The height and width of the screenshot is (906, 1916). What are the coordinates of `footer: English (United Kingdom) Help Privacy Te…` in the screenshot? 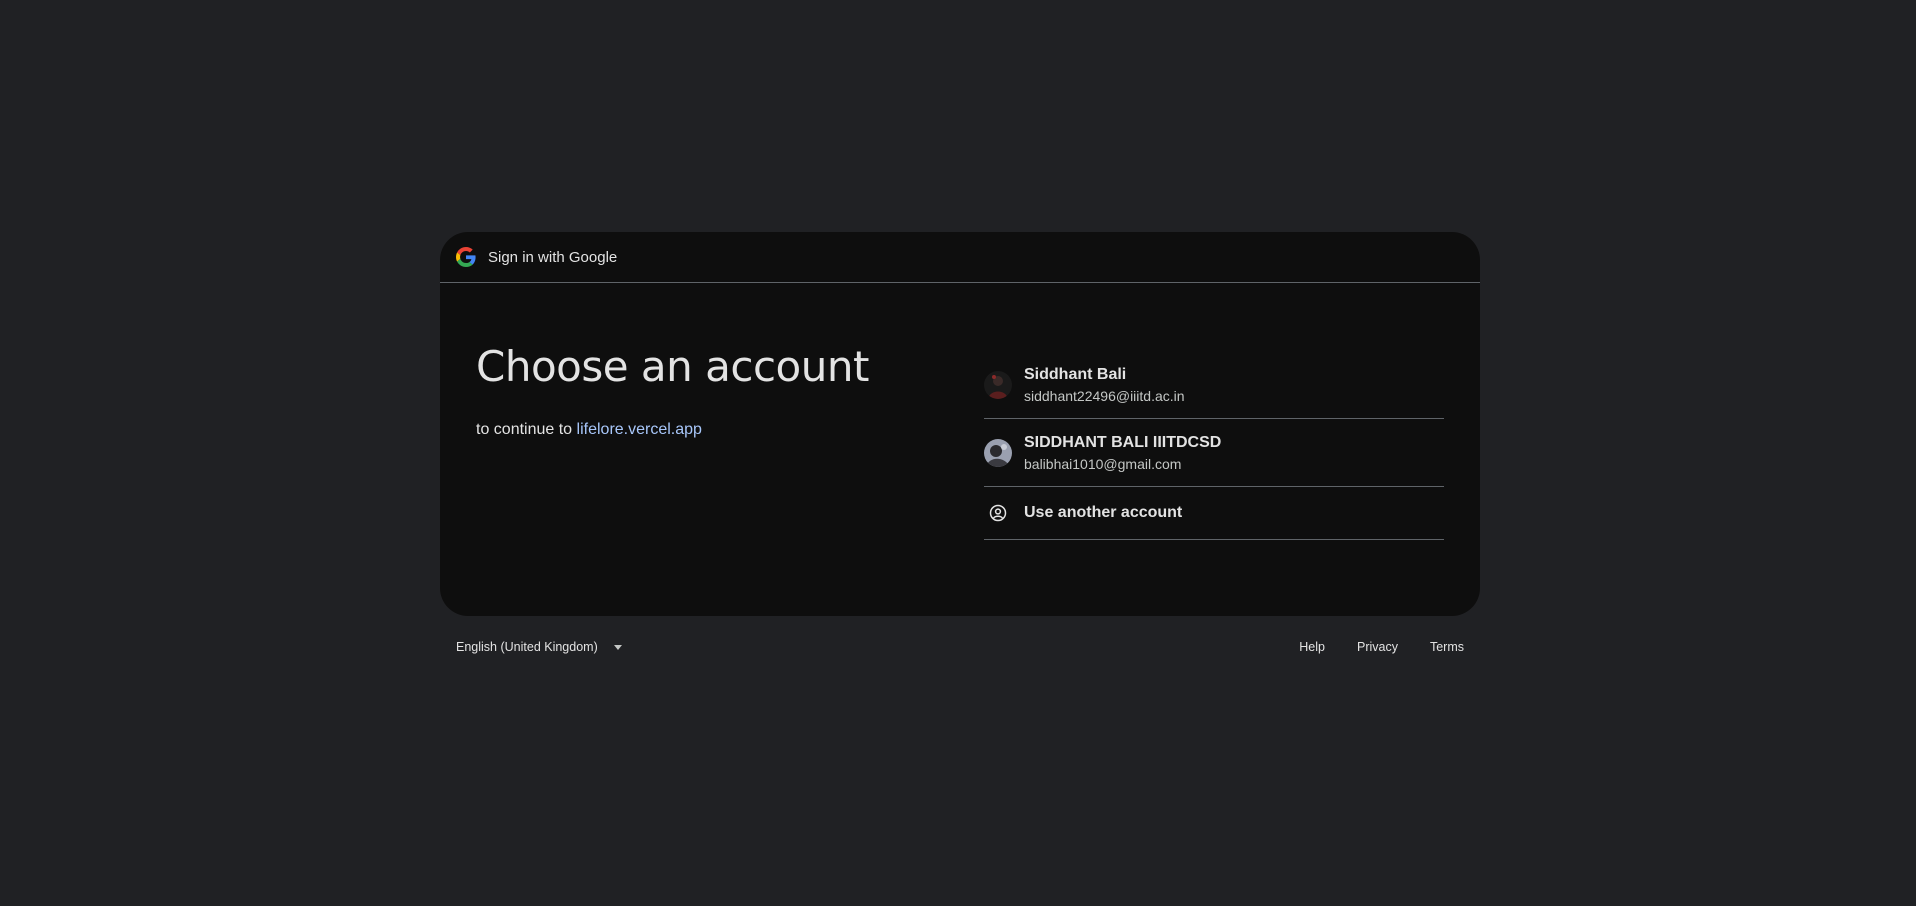 It's located at (960, 648).